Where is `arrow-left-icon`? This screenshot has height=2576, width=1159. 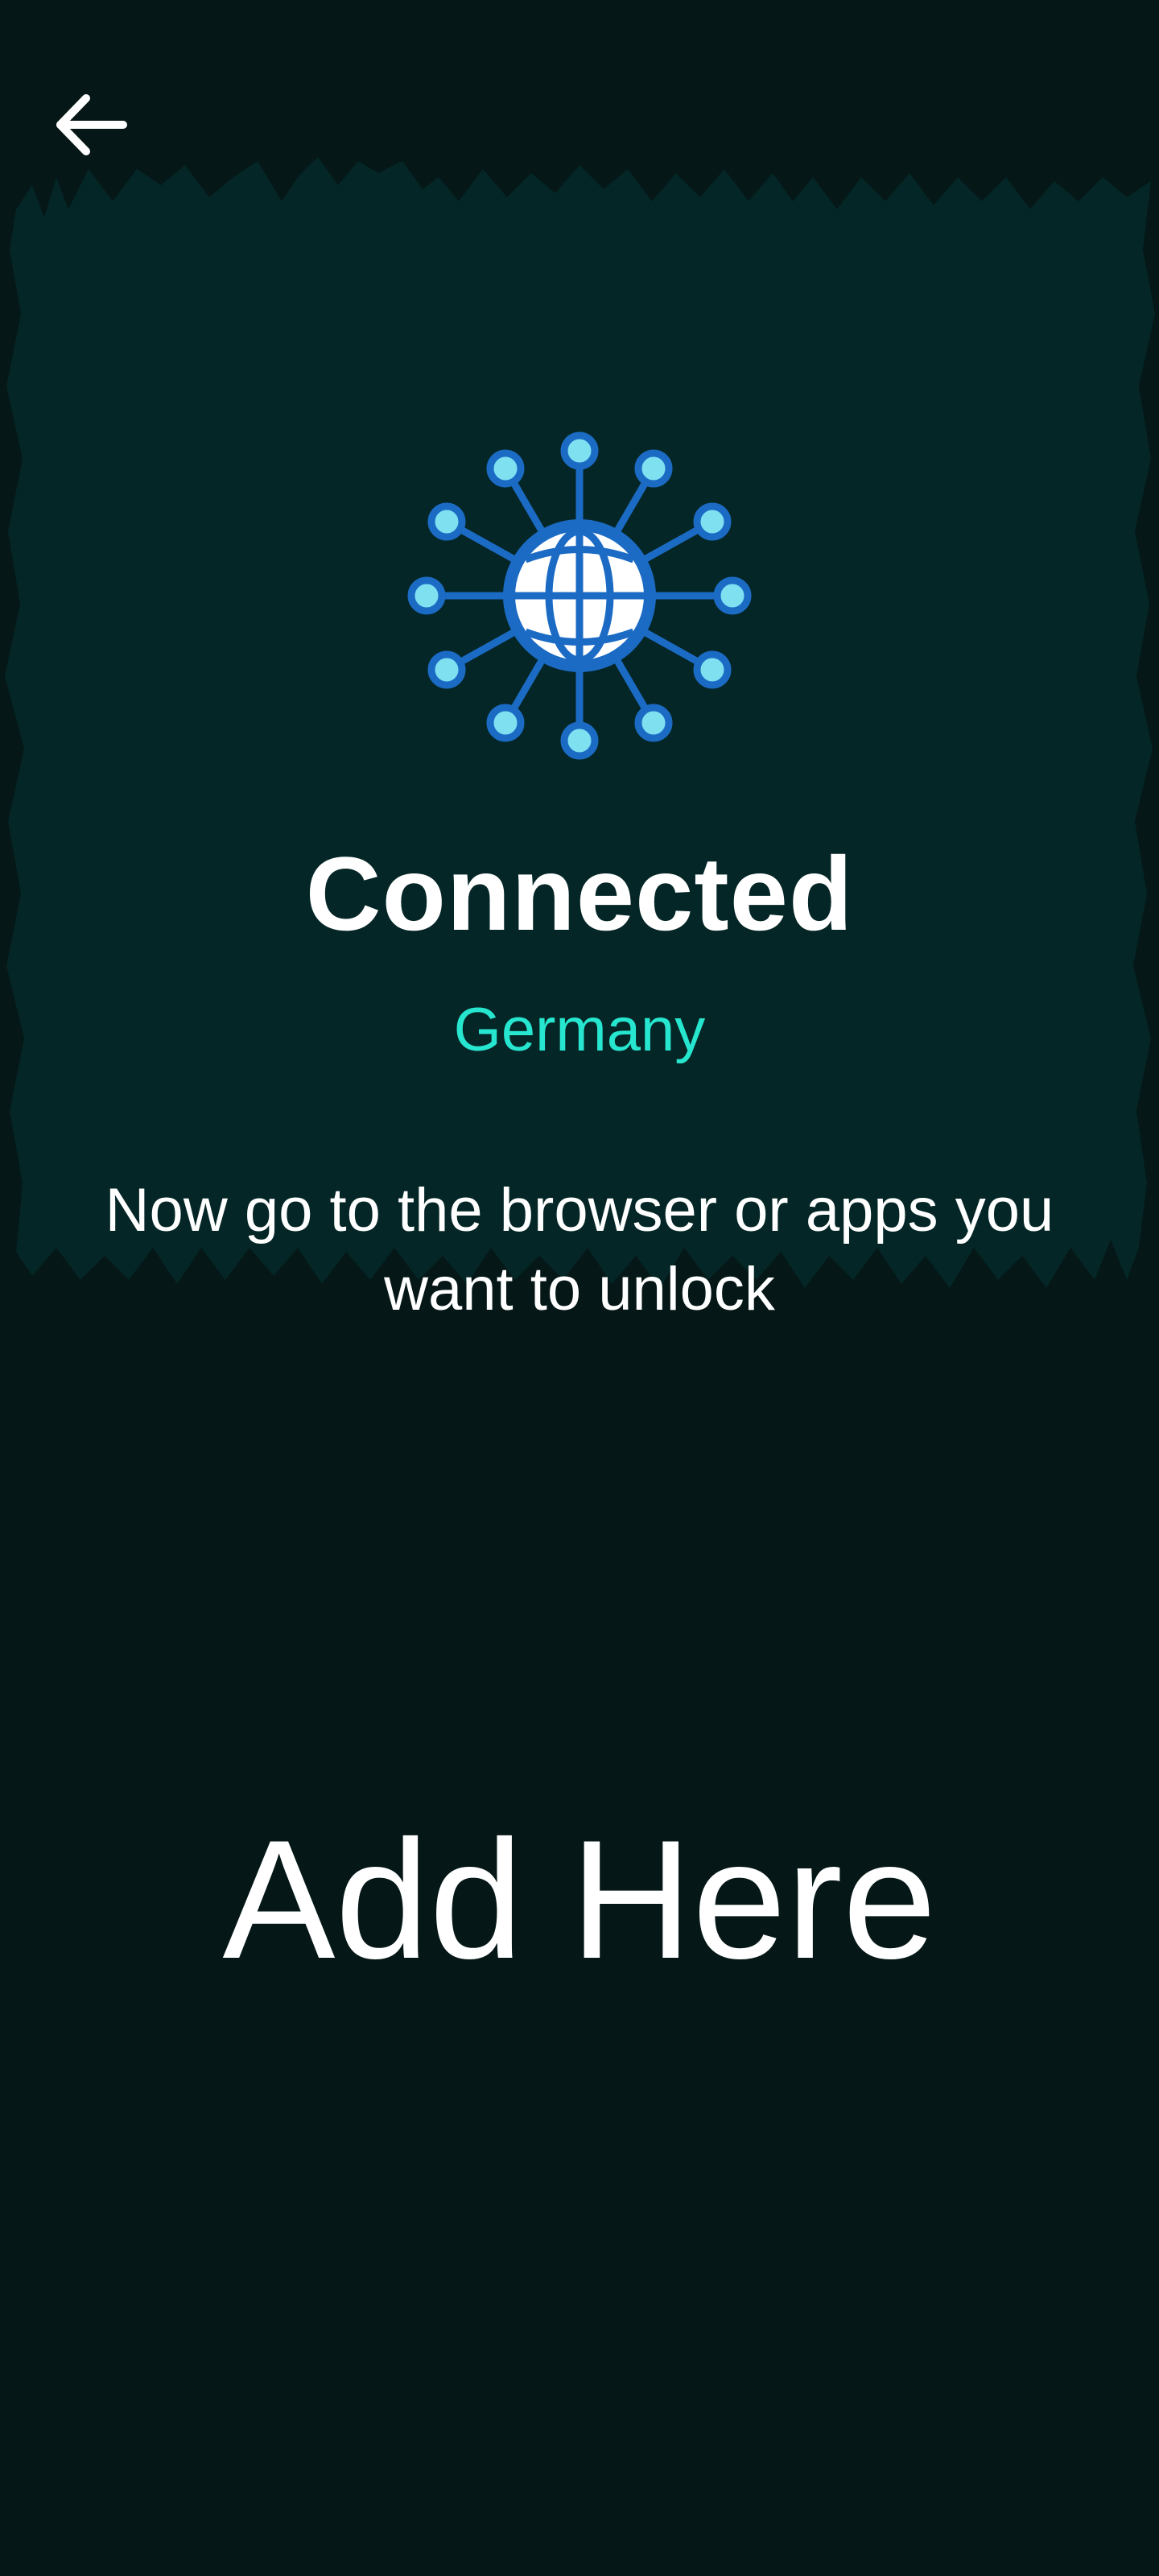
arrow-left-icon is located at coordinates (91, 124).